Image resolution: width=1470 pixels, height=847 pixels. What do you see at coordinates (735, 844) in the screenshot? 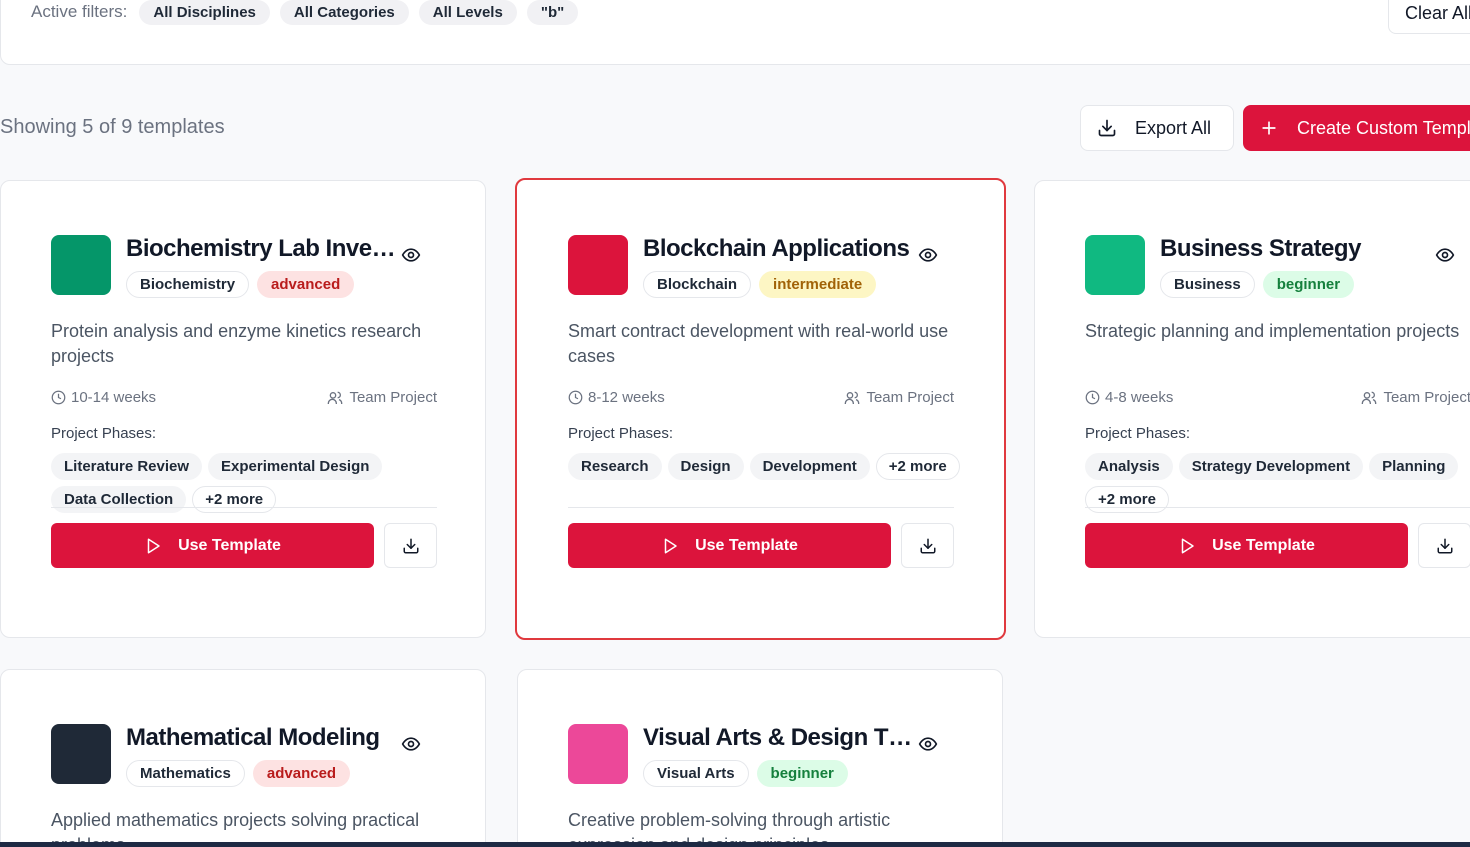
I see `taskbar-strip` at bounding box center [735, 844].